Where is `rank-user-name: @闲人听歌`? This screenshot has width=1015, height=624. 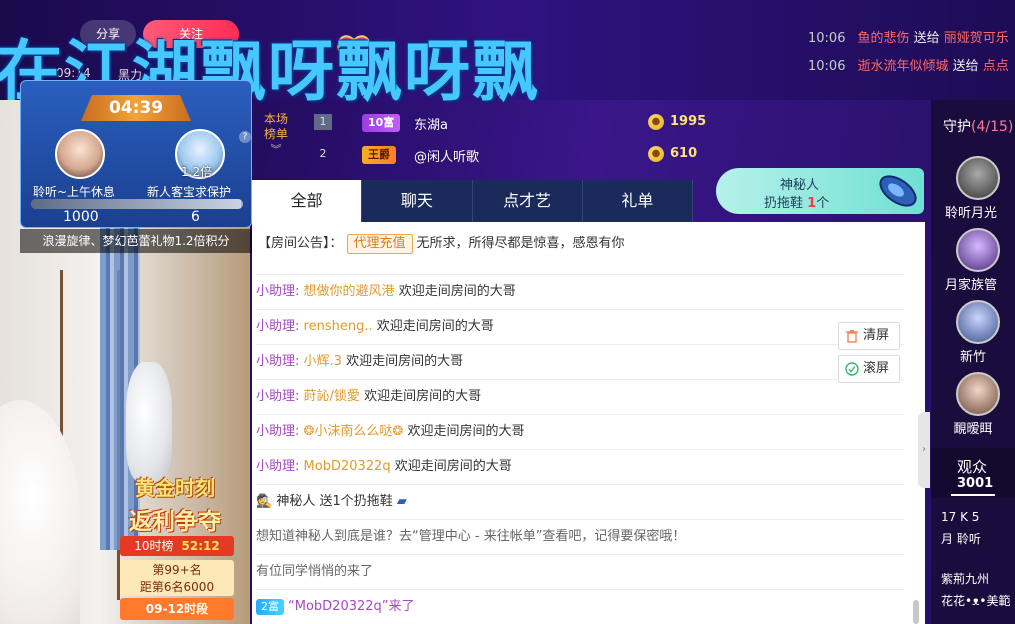 rank-user-name: @闲人听歌 is located at coordinates (446, 155).